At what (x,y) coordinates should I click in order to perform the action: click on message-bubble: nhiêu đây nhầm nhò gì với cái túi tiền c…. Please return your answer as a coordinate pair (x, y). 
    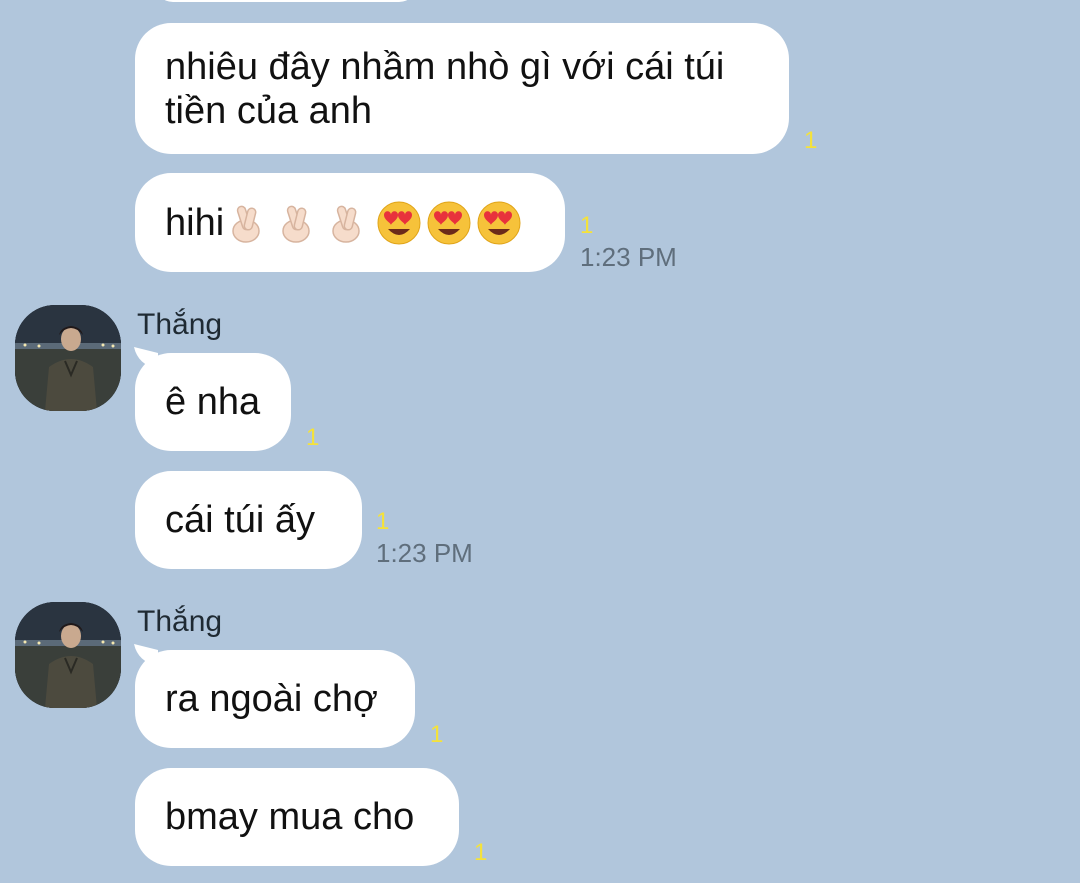
    Looking at the image, I should click on (462, 88).